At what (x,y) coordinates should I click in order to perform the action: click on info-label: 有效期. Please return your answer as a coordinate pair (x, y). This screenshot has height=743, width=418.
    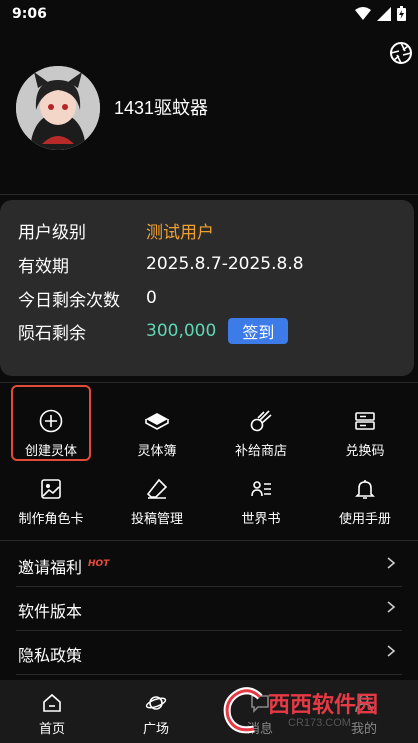
    Looking at the image, I should click on (43, 266).